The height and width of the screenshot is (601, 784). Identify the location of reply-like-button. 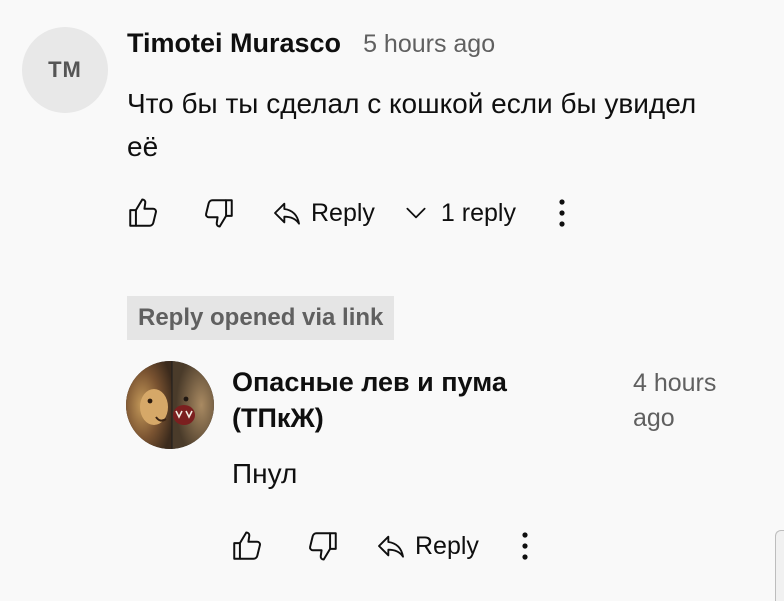
(247, 546).